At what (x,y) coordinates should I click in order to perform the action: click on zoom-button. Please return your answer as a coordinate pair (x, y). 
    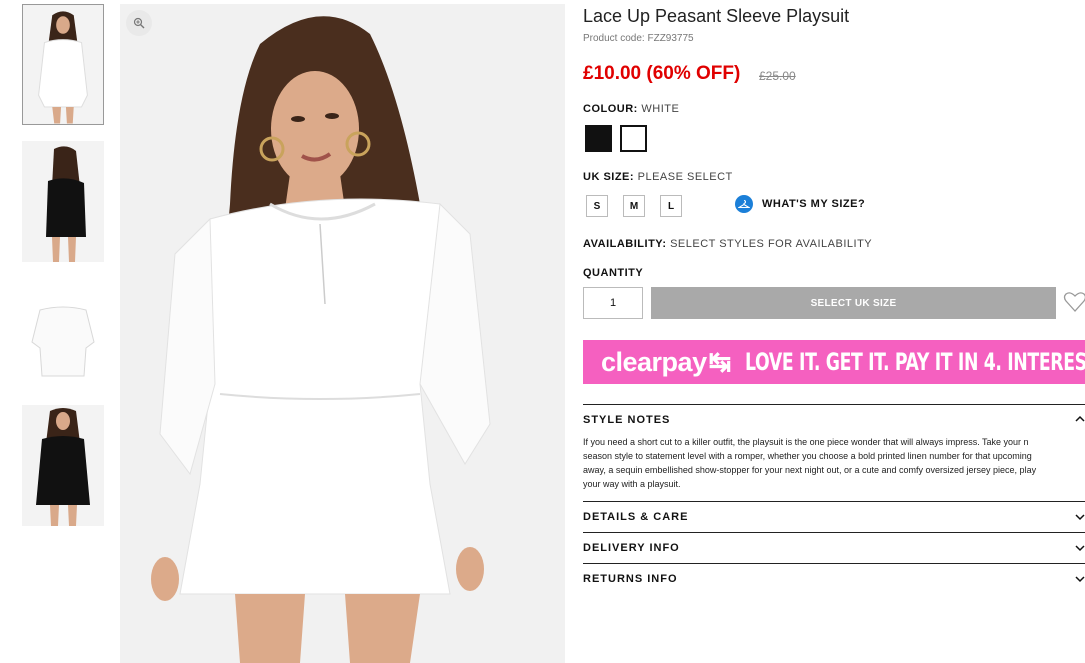
    Looking at the image, I should click on (139, 23).